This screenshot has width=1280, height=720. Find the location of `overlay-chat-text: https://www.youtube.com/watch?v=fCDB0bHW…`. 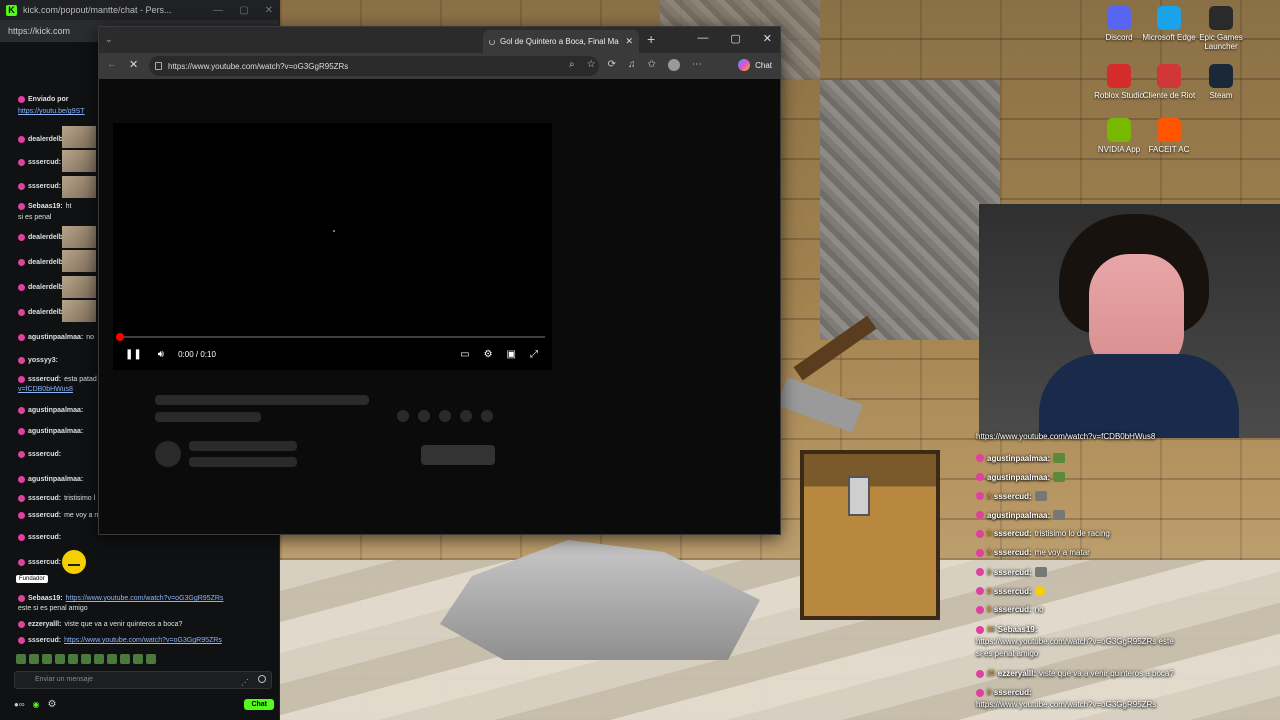

overlay-chat-text: https://www.youtube.com/watch?v=fCDB0bHW… is located at coordinates (1066, 436).